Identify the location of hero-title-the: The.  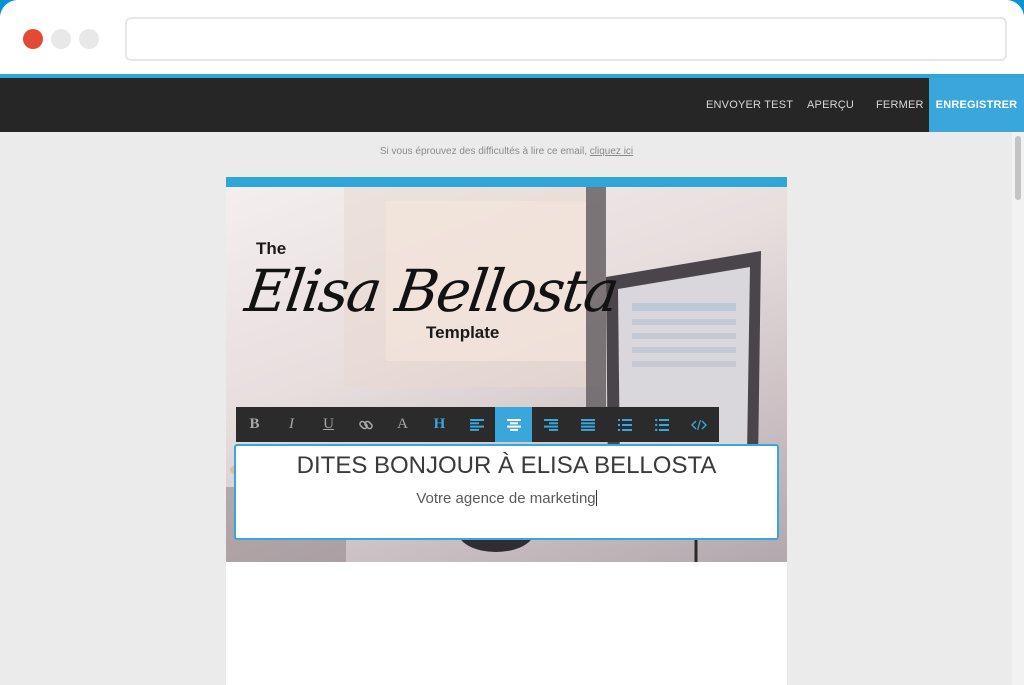
(271, 248).